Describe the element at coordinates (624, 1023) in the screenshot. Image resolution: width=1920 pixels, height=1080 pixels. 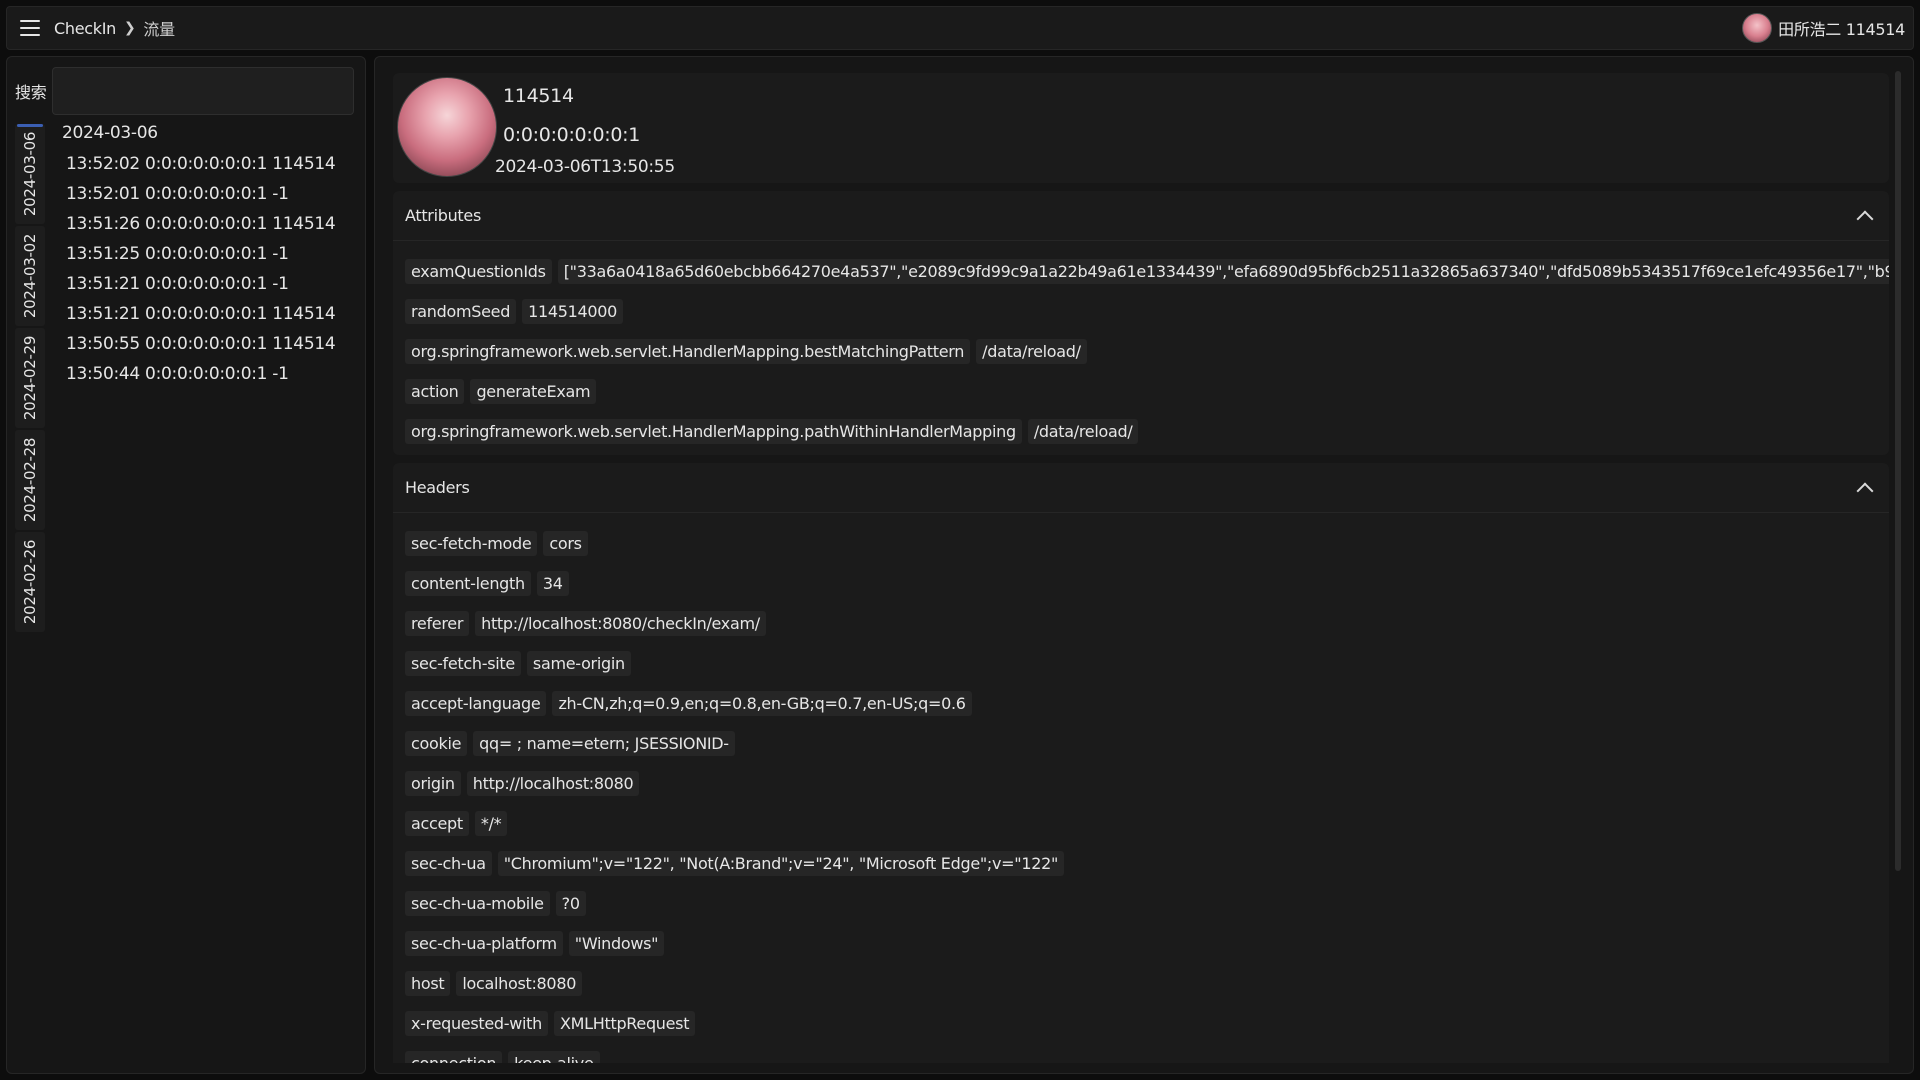
I see `kv-value: XMLHttpRequest` at that location.